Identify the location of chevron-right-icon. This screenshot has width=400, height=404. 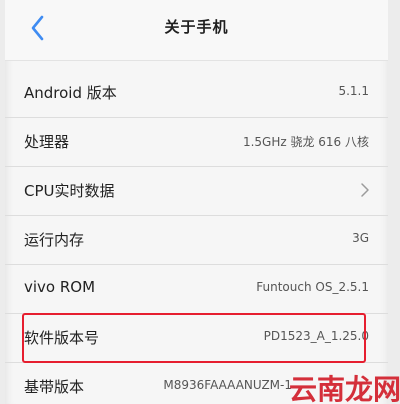
(365, 190).